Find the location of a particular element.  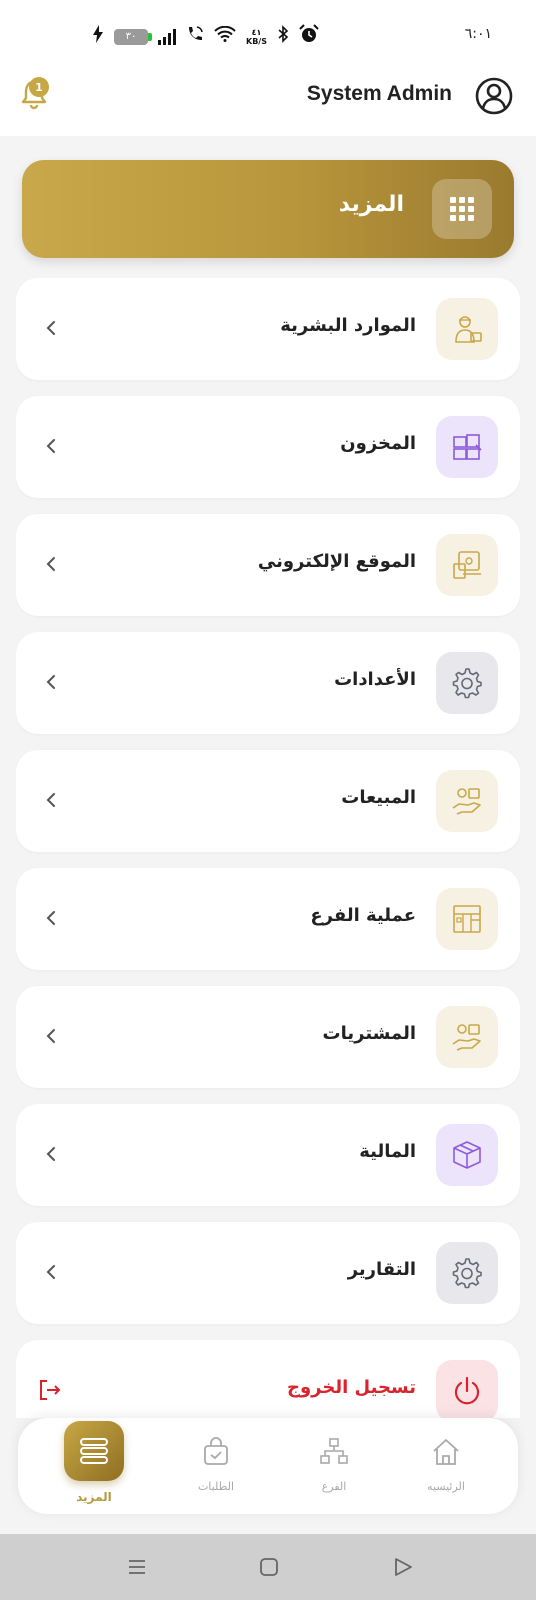

nav-label: المزيد is located at coordinates (94, 1497).